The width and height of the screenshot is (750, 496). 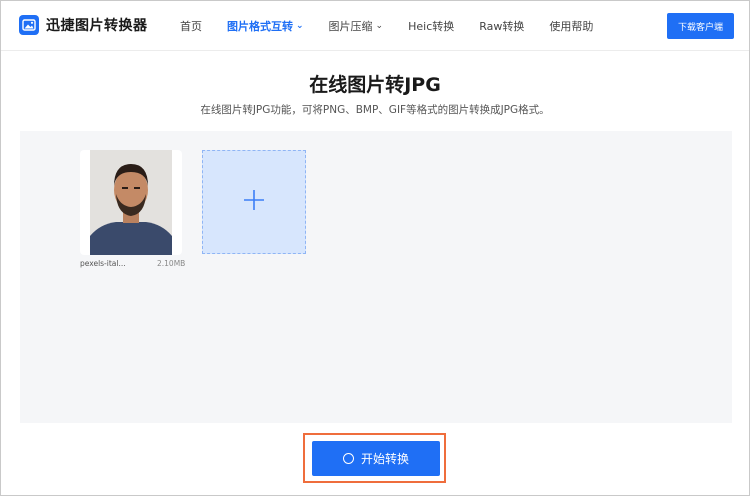 I want to click on plus-icon, so click(x=254, y=202).